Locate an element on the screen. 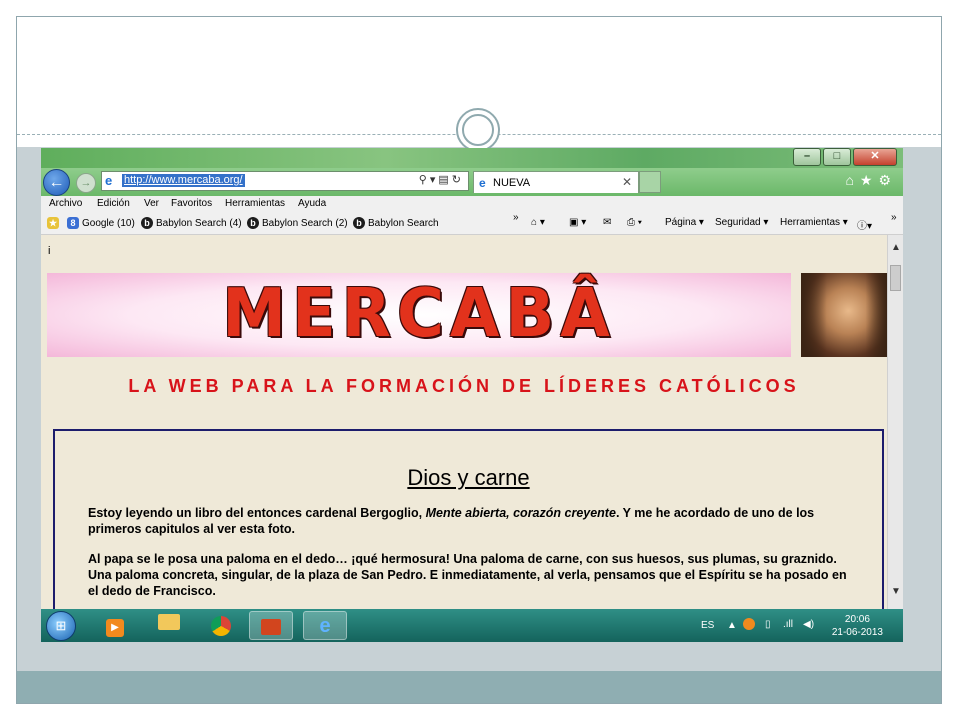 Image resolution: width=960 pixels, height=720 pixels. url-text: http://www.mercaba.org/ is located at coordinates (183, 180).